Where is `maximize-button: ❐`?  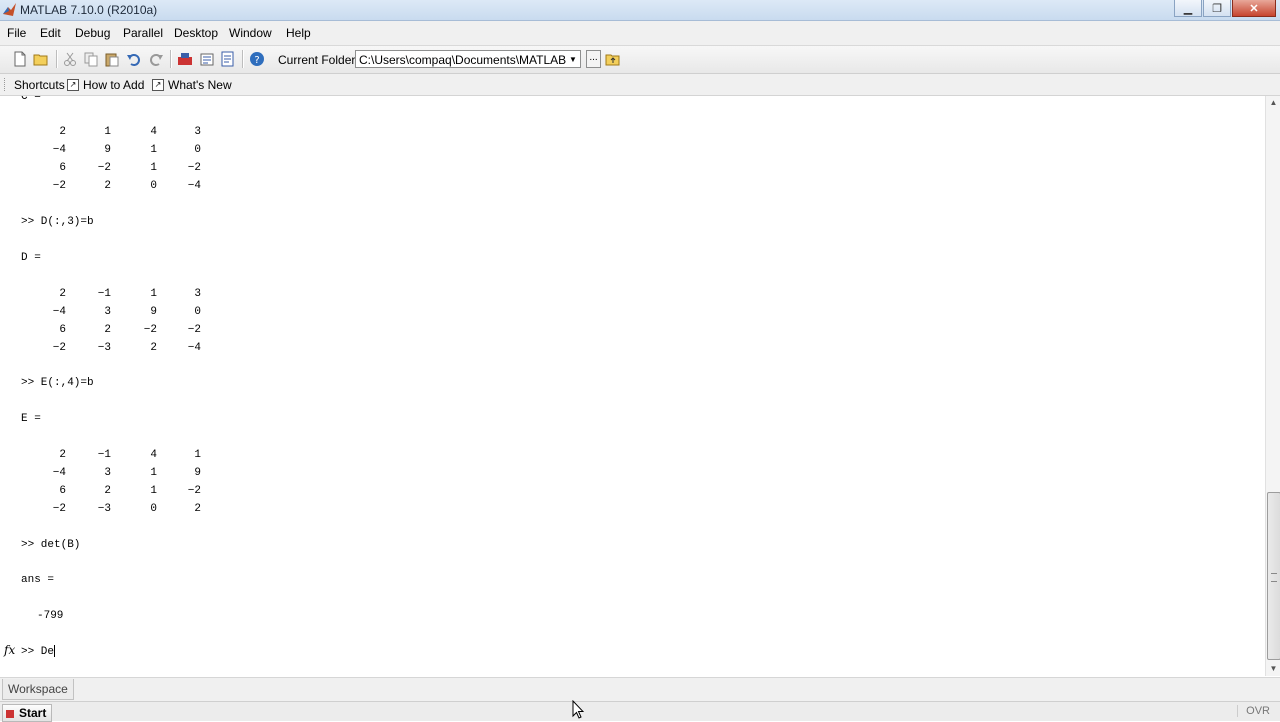
maximize-button: ❐ is located at coordinates (1217, 8).